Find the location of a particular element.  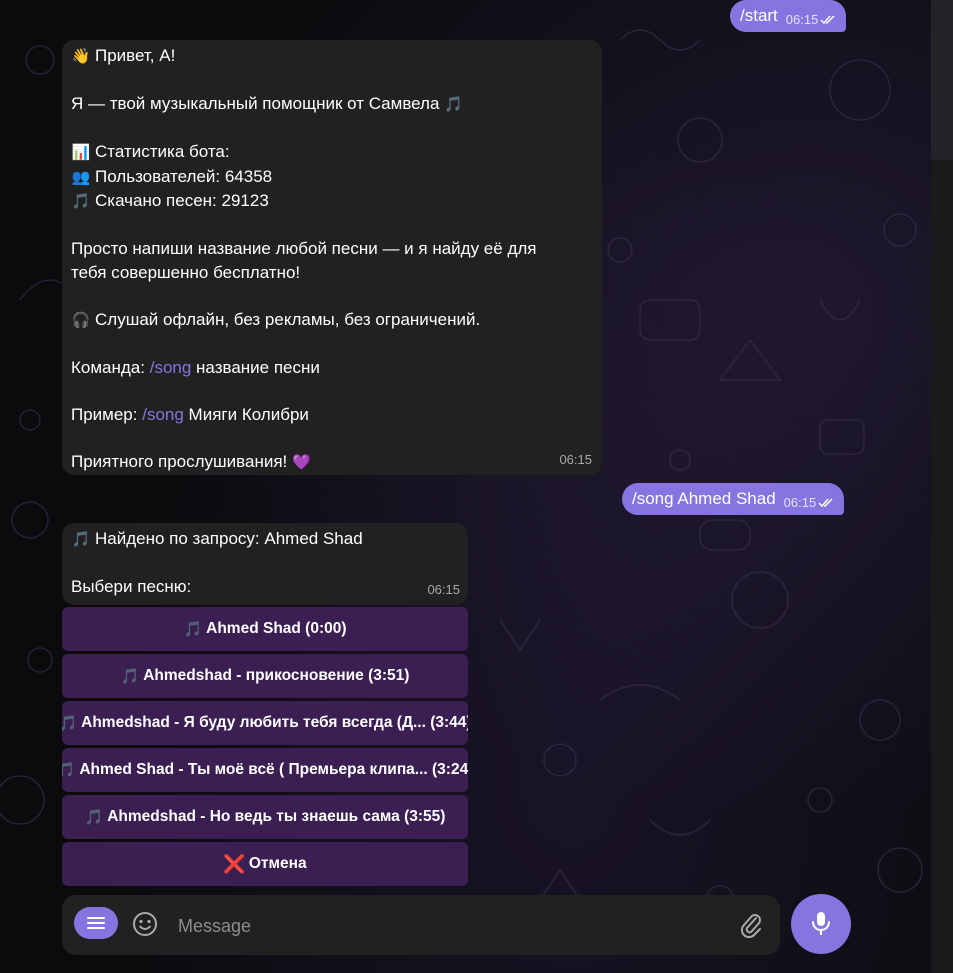

song-button: 🎵 Ahmedshad - прикосновение (3:51) is located at coordinates (265, 676).